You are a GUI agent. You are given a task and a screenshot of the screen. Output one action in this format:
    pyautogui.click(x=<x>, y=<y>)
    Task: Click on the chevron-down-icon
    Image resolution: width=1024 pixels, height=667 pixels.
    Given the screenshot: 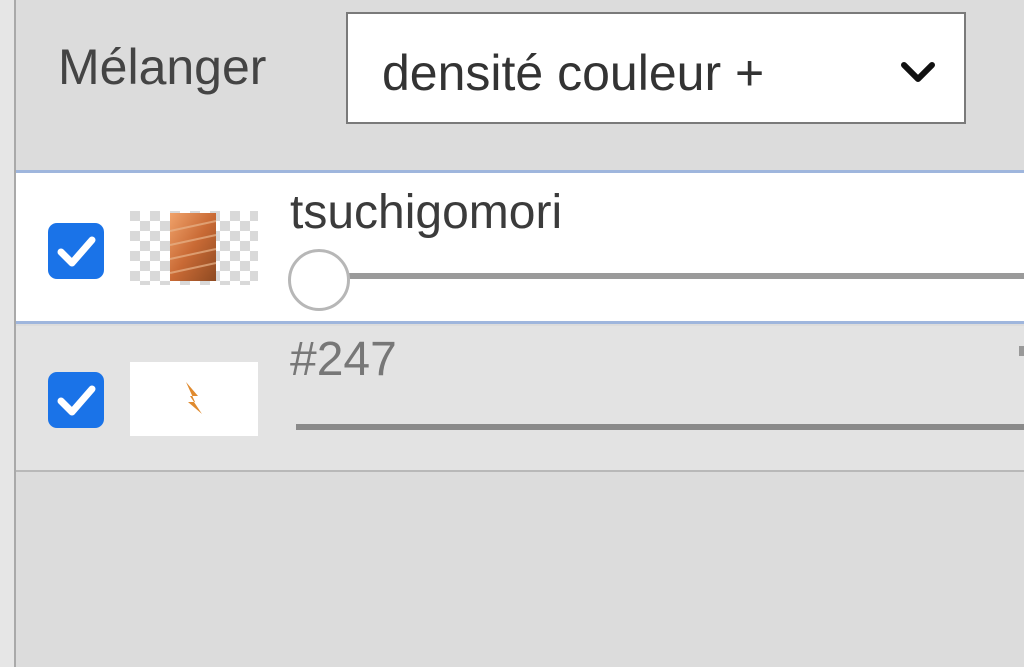 What is the action you would take?
    pyautogui.click(x=918, y=72)
    